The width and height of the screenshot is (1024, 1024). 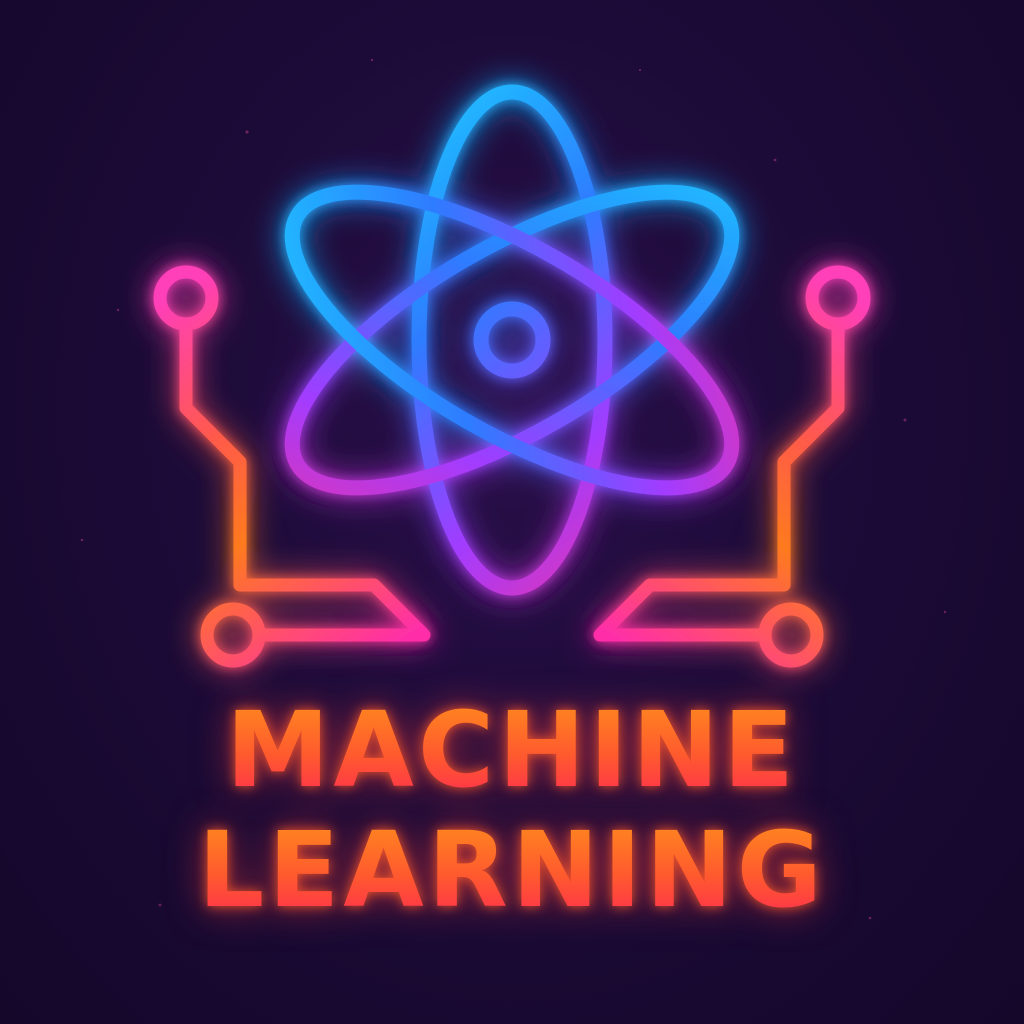 I want to click on atom-nucleus, so click(x=512, y=340).